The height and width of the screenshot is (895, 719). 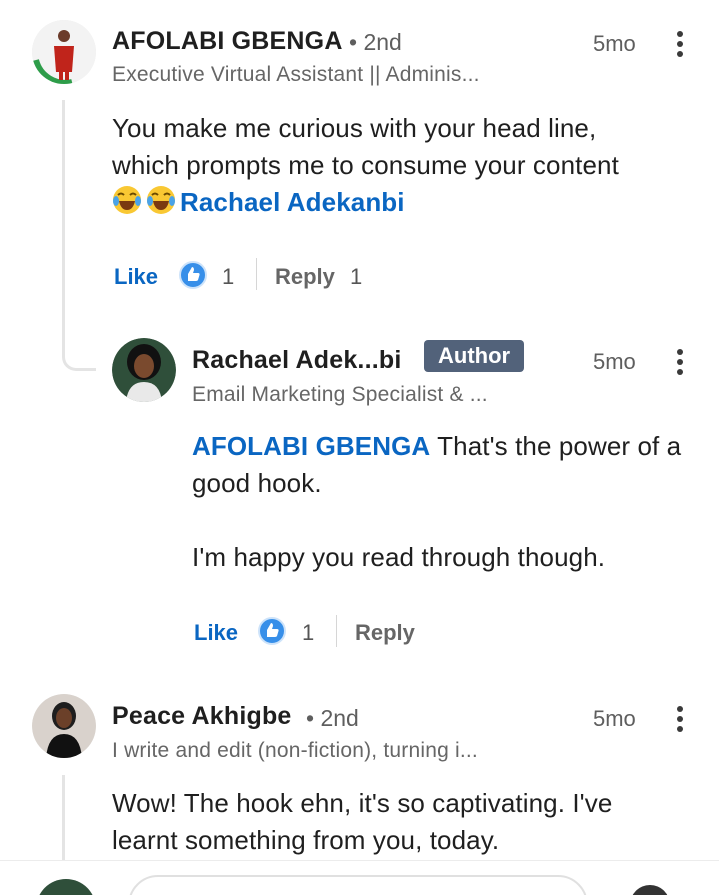 What do you see at coordinates (556, 446) in the screenshot?
I see `comment-line: That's the power of a` at bounding box center [556, 446].